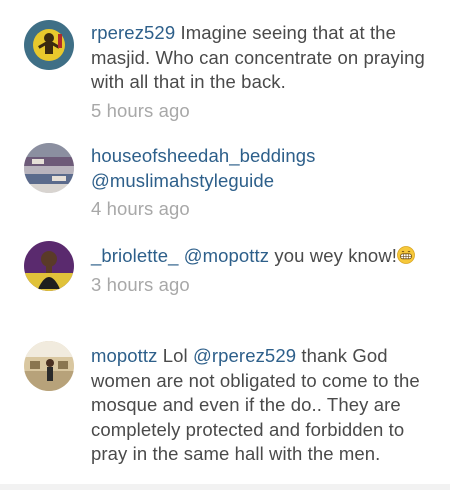  Describe the element at coordinates (140, 110) in the screenshot. I see `comment-timestamp: 5 hours ago` at that location.